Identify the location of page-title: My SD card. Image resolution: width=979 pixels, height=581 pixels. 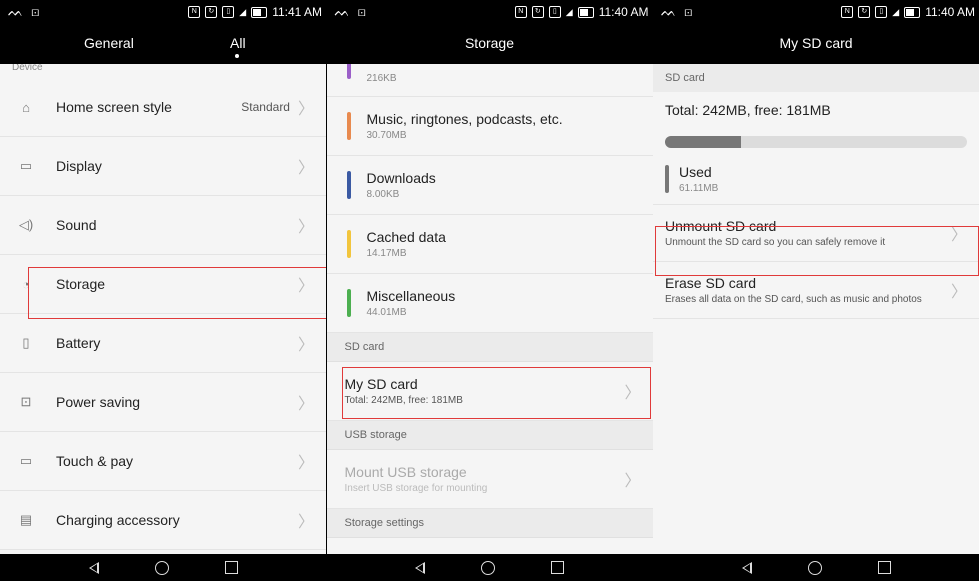
(816, 43).